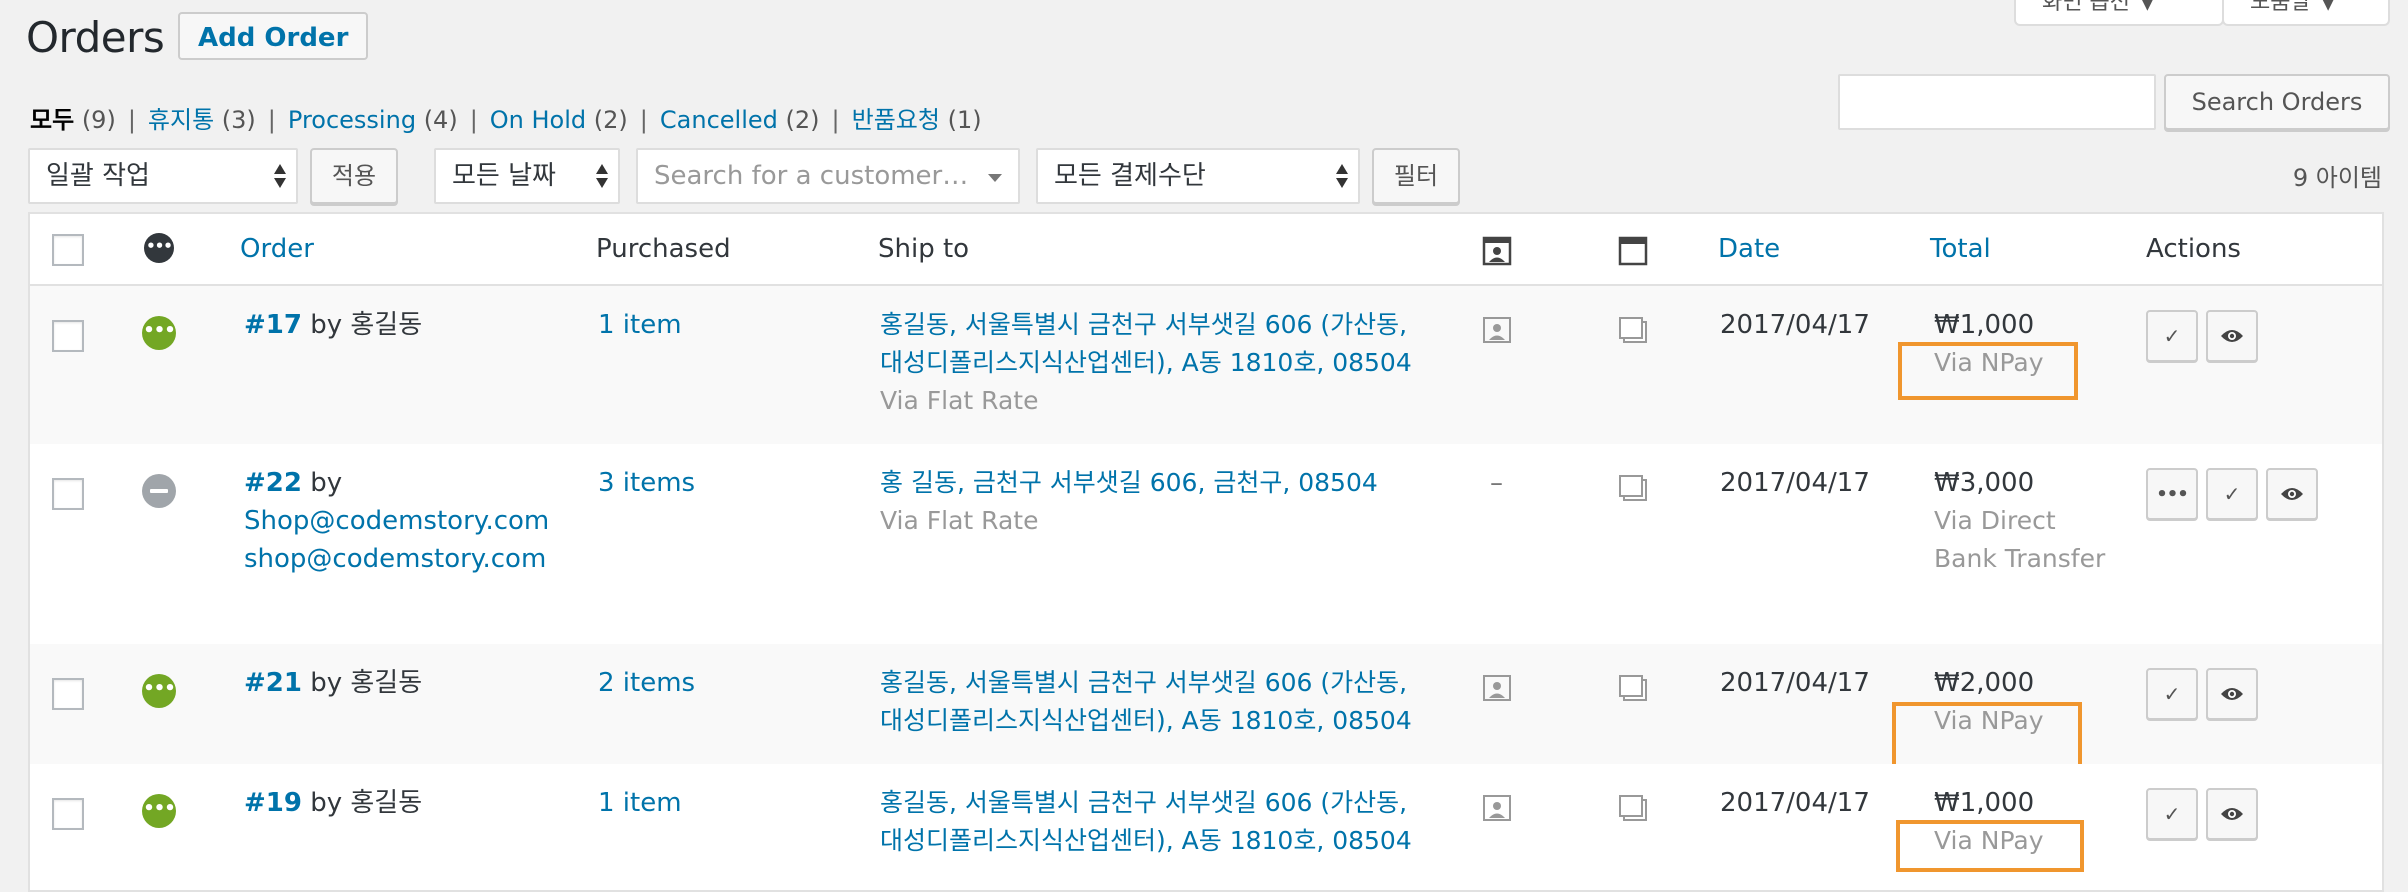  I want to click on order-total: ₩3,000, so click(1984, 483).